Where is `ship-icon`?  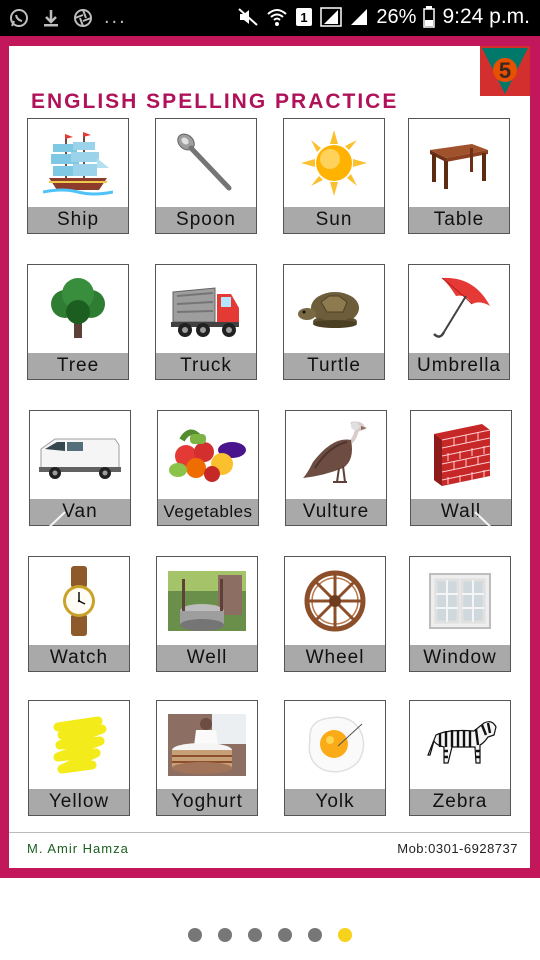
ship-icon is located at coordinates (78, 163).